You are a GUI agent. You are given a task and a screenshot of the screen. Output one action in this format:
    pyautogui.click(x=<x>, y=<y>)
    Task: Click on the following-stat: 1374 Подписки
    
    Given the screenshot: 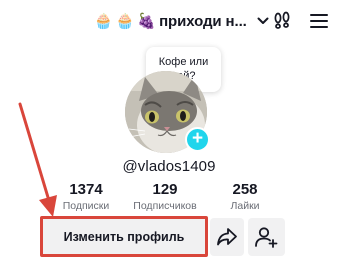 What is the action you would take?
    pyautogui.click(x=86, y=197)
    